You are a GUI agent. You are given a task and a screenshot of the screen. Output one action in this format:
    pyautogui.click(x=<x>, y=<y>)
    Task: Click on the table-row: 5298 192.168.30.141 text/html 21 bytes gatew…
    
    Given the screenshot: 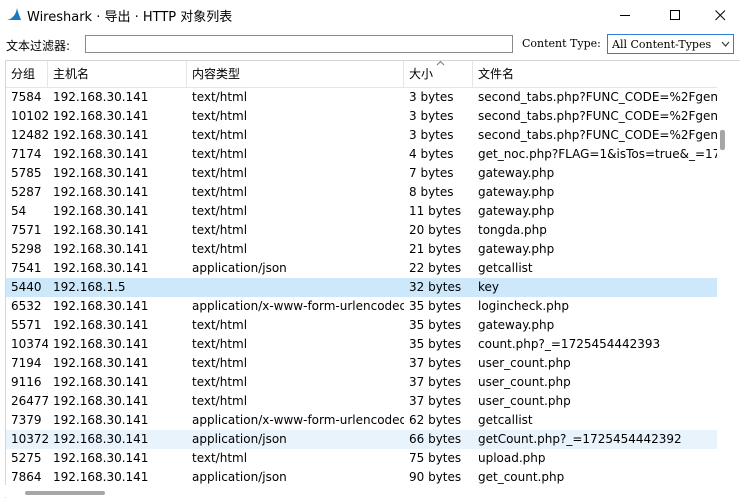 What is the action you would take?
    pyautogui.click(x=362, y=249)
    